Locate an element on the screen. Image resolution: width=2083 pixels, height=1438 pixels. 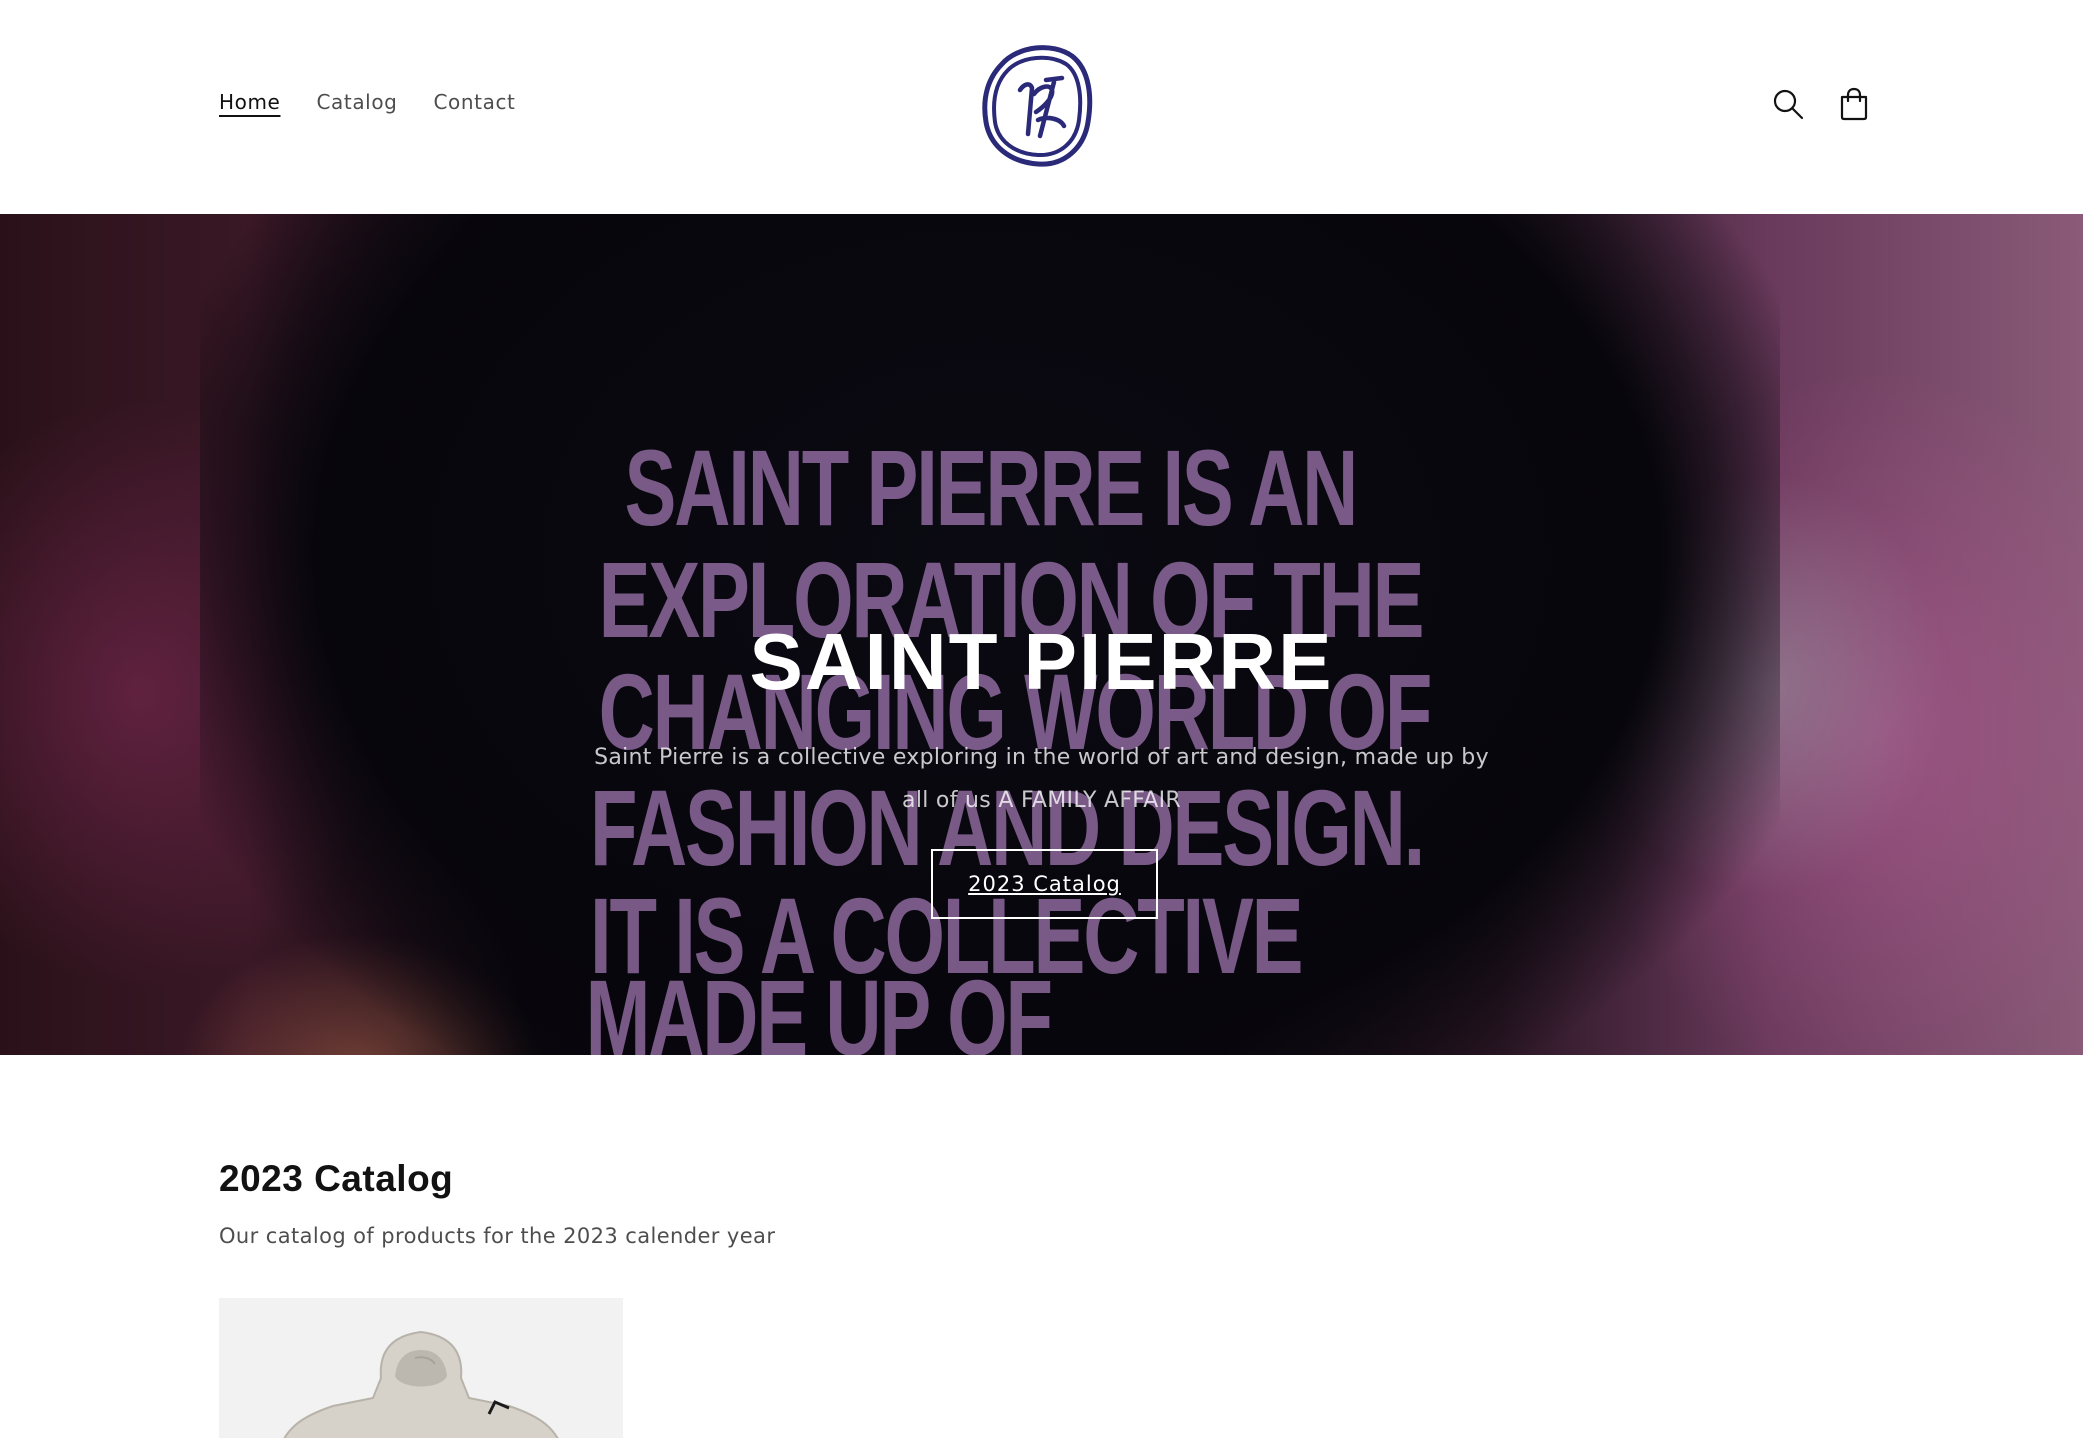
nav-contact-link: Contact is located at coordinates (474, 102).